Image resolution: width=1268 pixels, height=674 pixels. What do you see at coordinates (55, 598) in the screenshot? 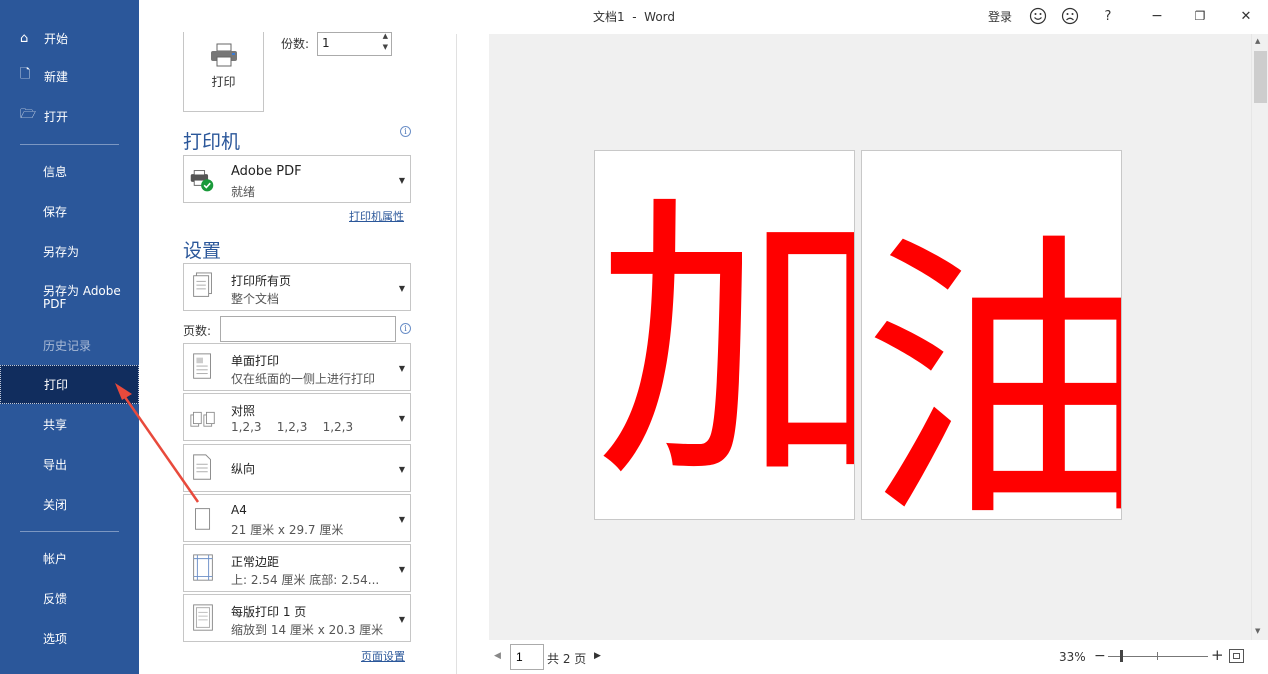
I see `sidebar-item-label: 反馈` at bounding box center [55, 598].